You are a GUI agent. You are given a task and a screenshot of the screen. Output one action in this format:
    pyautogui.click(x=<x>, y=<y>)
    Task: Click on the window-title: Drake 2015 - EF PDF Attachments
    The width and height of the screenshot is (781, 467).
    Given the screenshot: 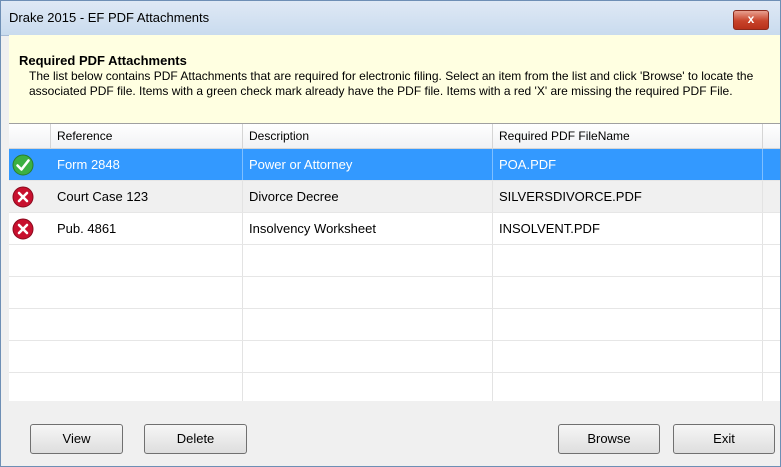 What is the action you would take?
    pyautogui.click(x=109, y=17)
    